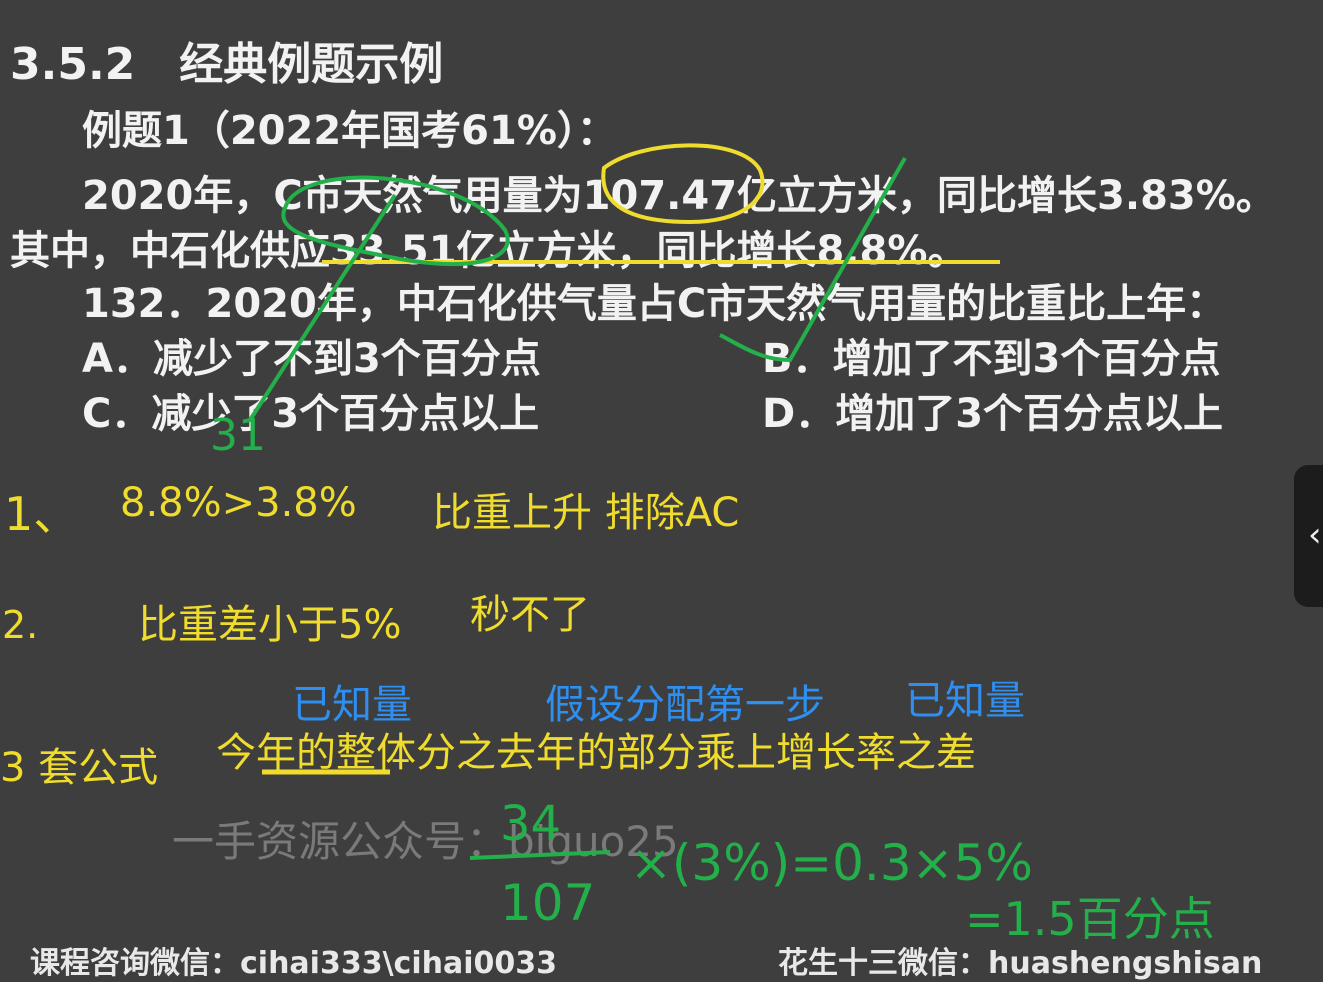 This screenshot has height=982, width=1323. I want to click on circle-107-mark, so click(683, 184).